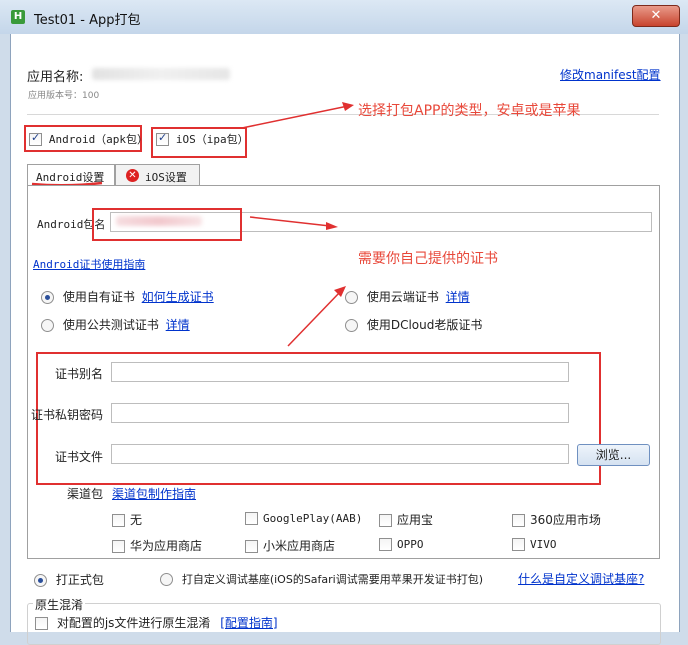 The width and height of the screenshot is (688, 645). Describe the element at coordinates (67, 415) in the screenshot. I see `cert-password-label: 证书私钥密码` at that location.